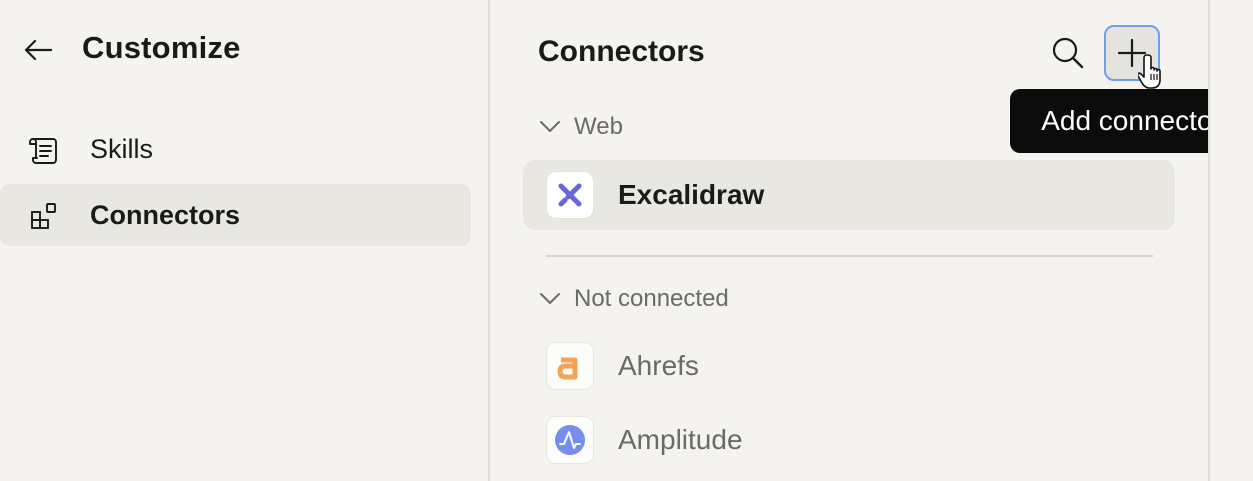 The width and height of the screenshot is (1253, 481). Describe the element at coordinates (691, 194) in the screenshot. I see `connector-label: Excalidraw` at that location.